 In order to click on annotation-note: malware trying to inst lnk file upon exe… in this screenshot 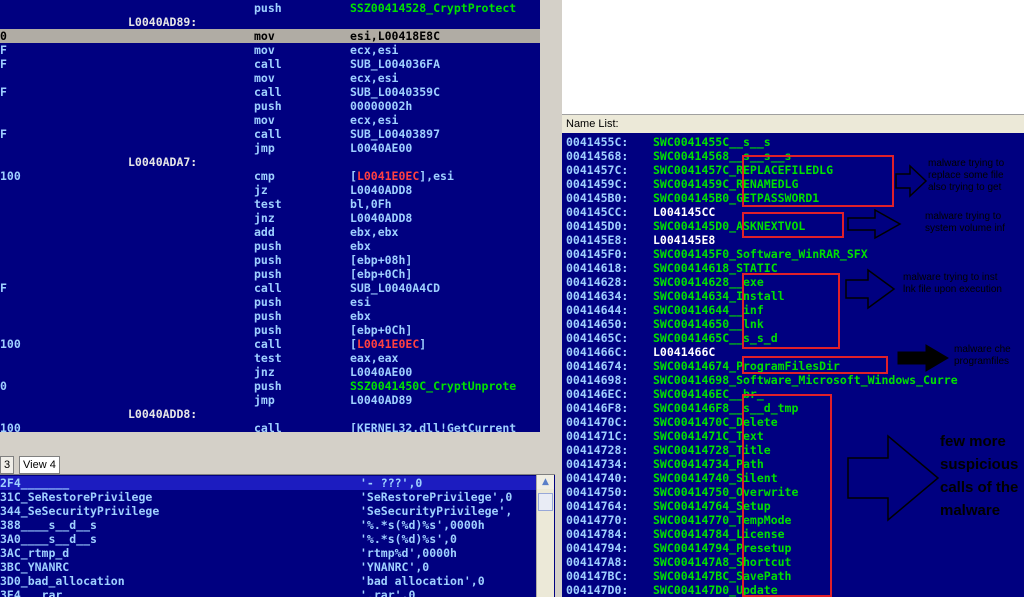, I will do `click(952, 283)`.